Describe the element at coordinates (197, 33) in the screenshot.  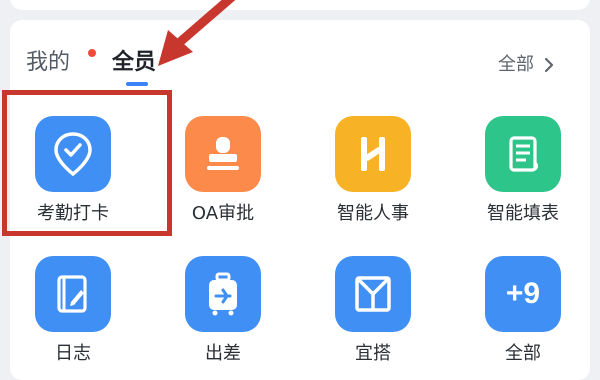
I see `pointer-arrow` at that location.